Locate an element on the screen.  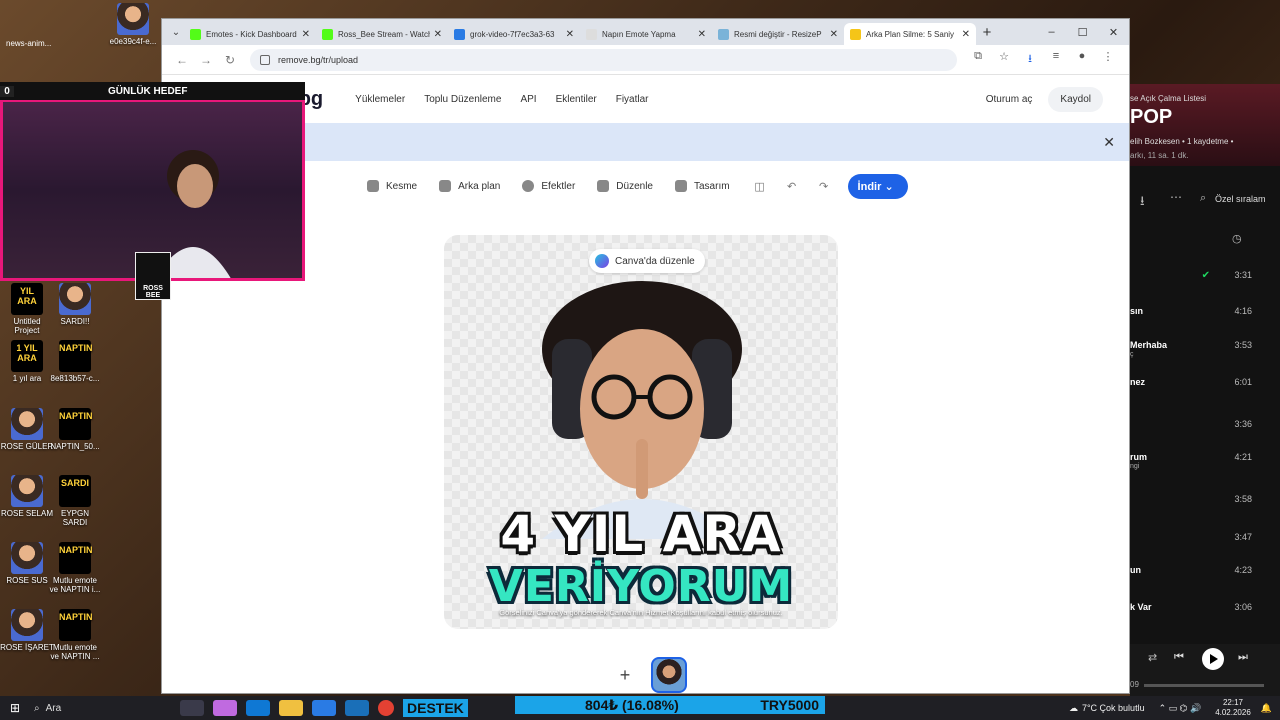
reload-icon: ↻ is located at coordinates (230, 60).